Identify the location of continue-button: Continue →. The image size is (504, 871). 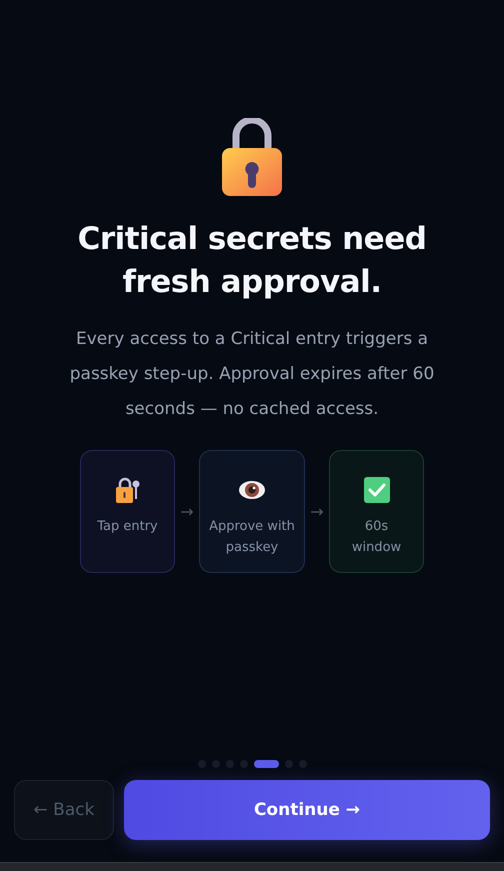
(307, 810).